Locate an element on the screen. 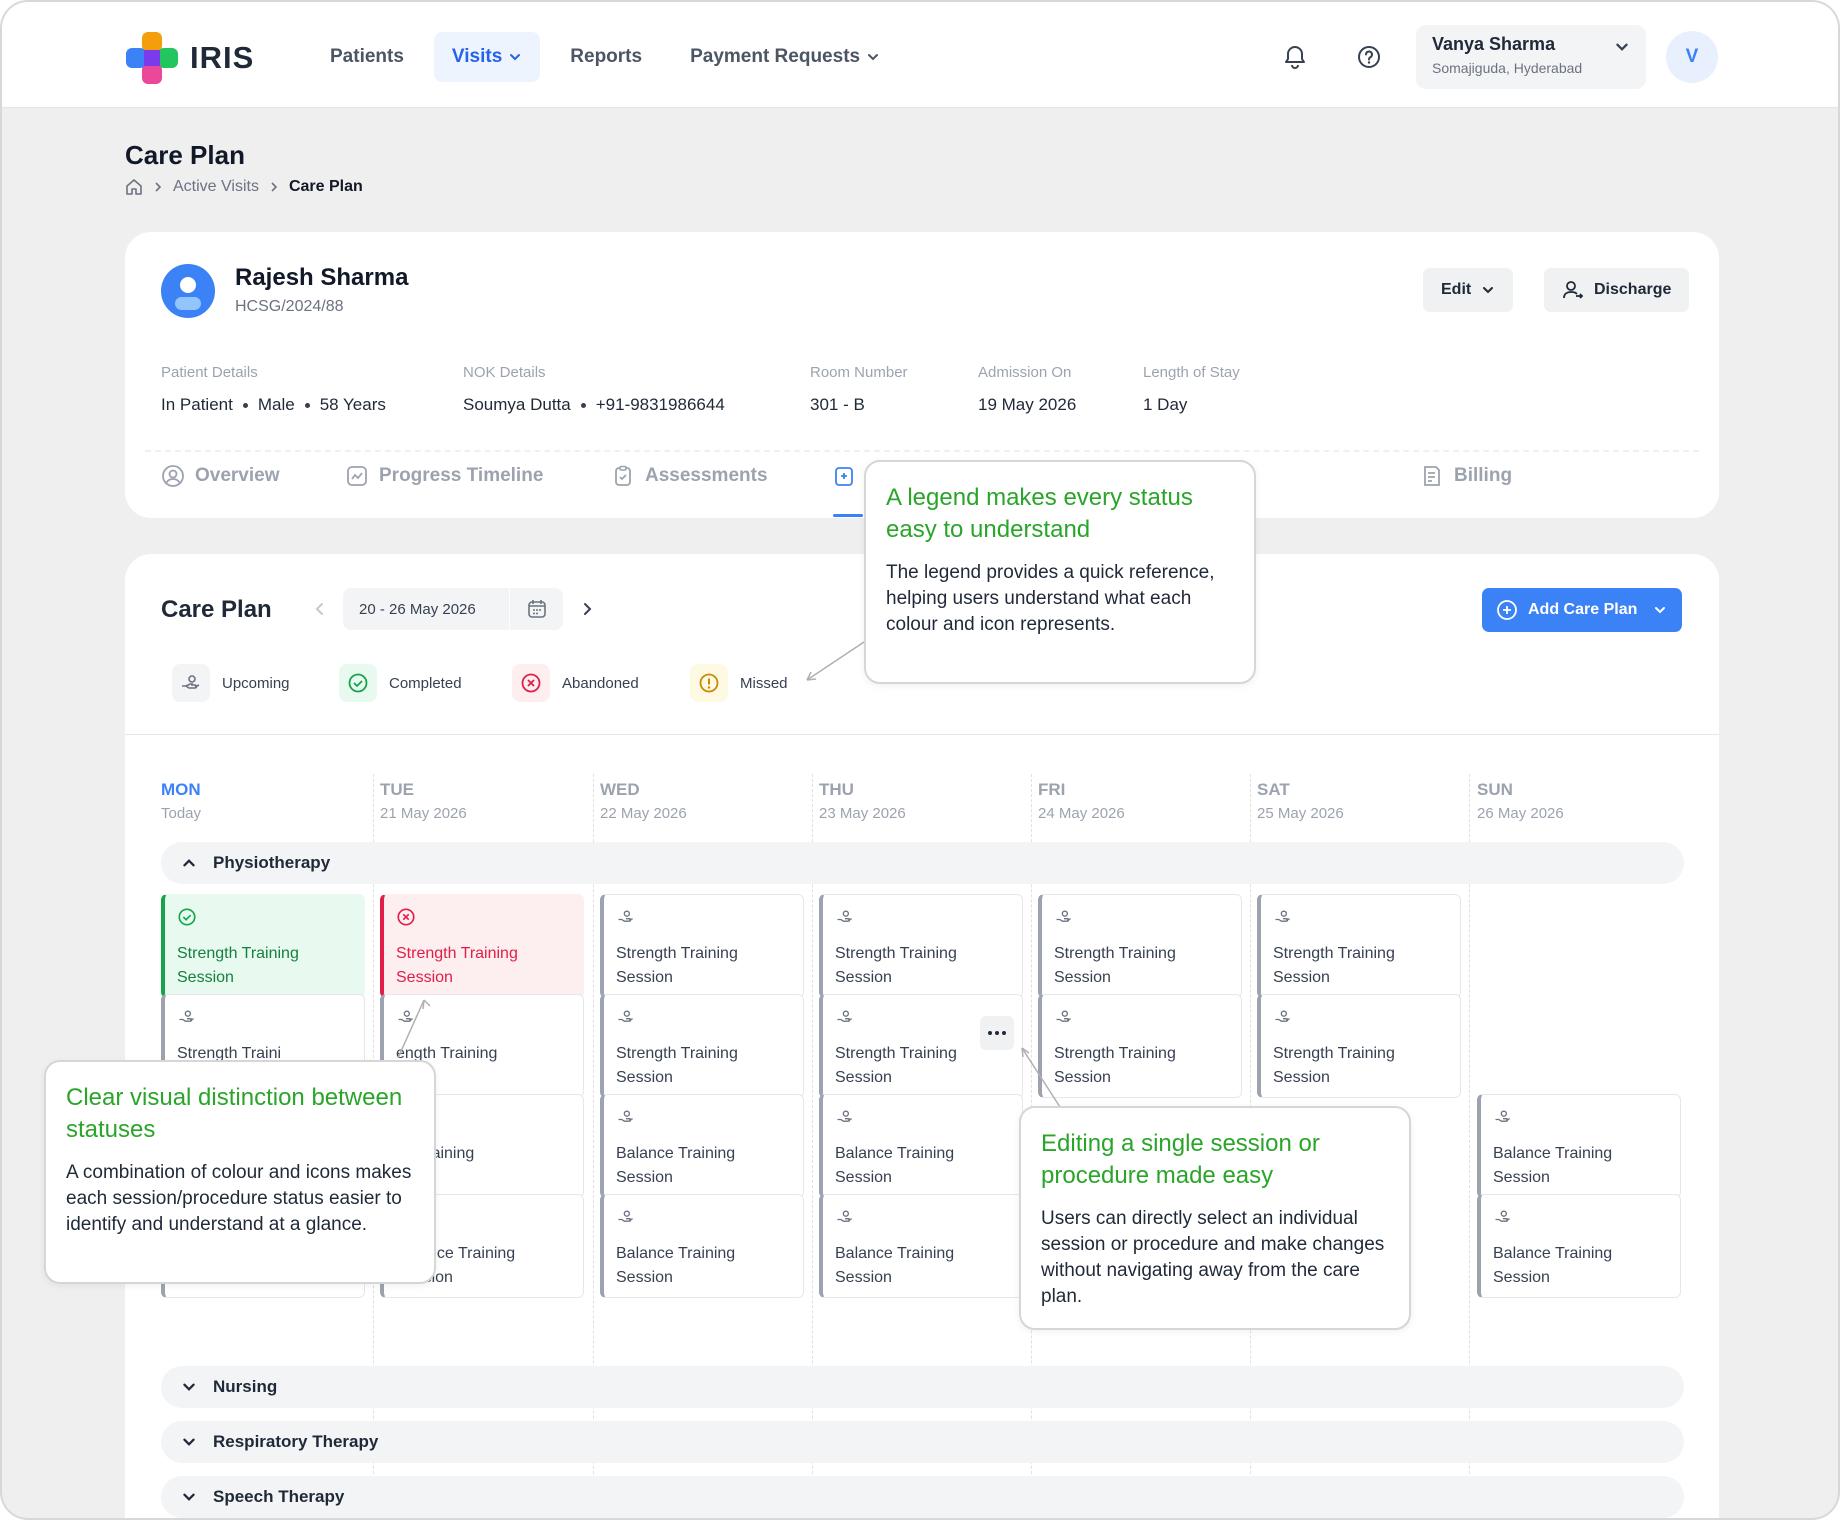 The width and height of the screenshot is (1840, 1520). annotation-arrows is located at coordinates (729, 874).